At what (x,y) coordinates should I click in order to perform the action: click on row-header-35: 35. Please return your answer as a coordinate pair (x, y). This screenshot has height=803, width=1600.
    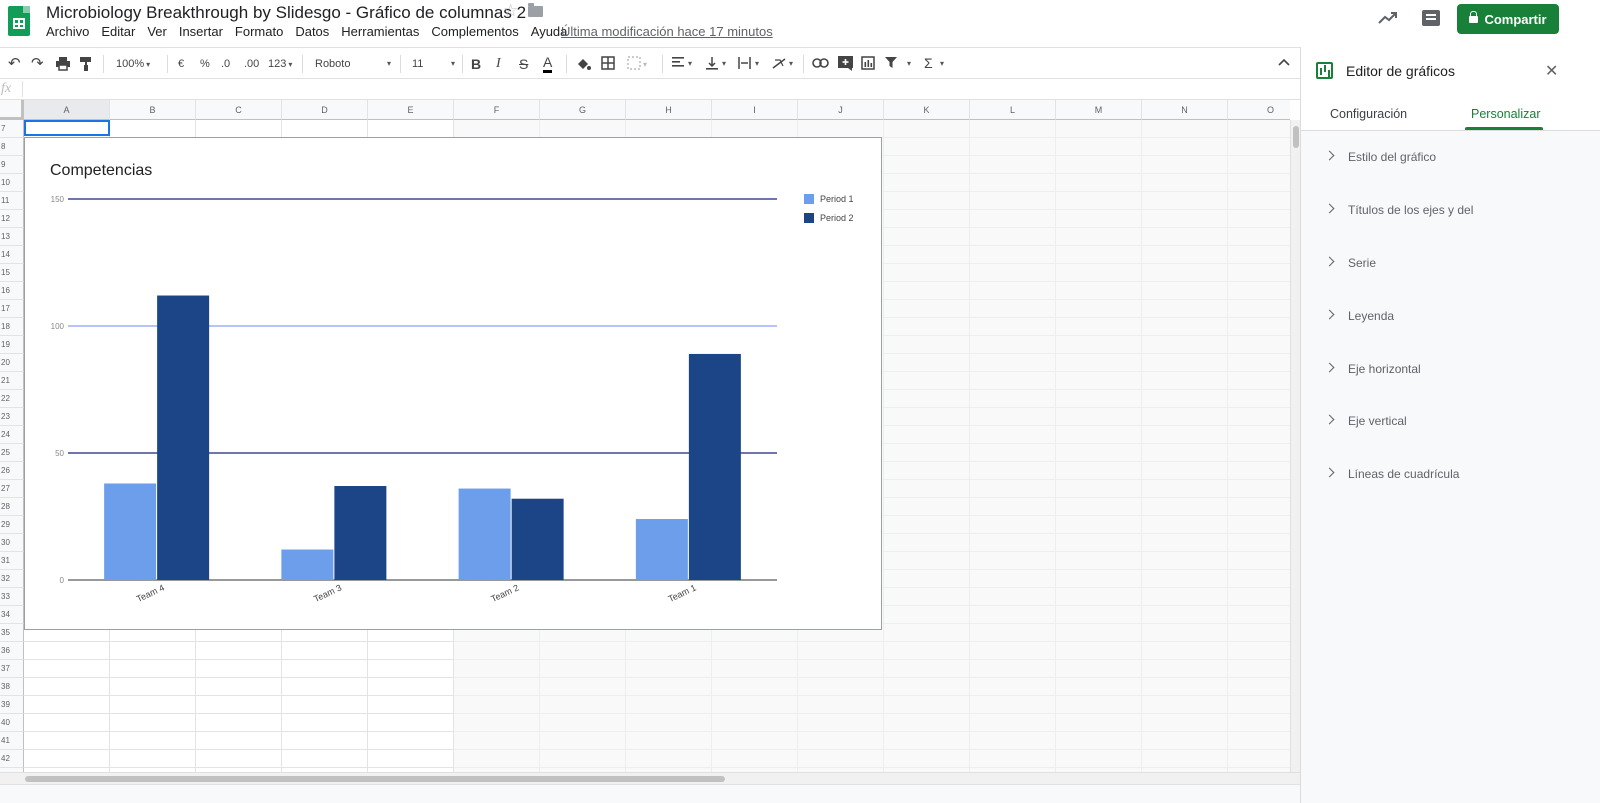
    Looking at the image, I should click on (12, 633).